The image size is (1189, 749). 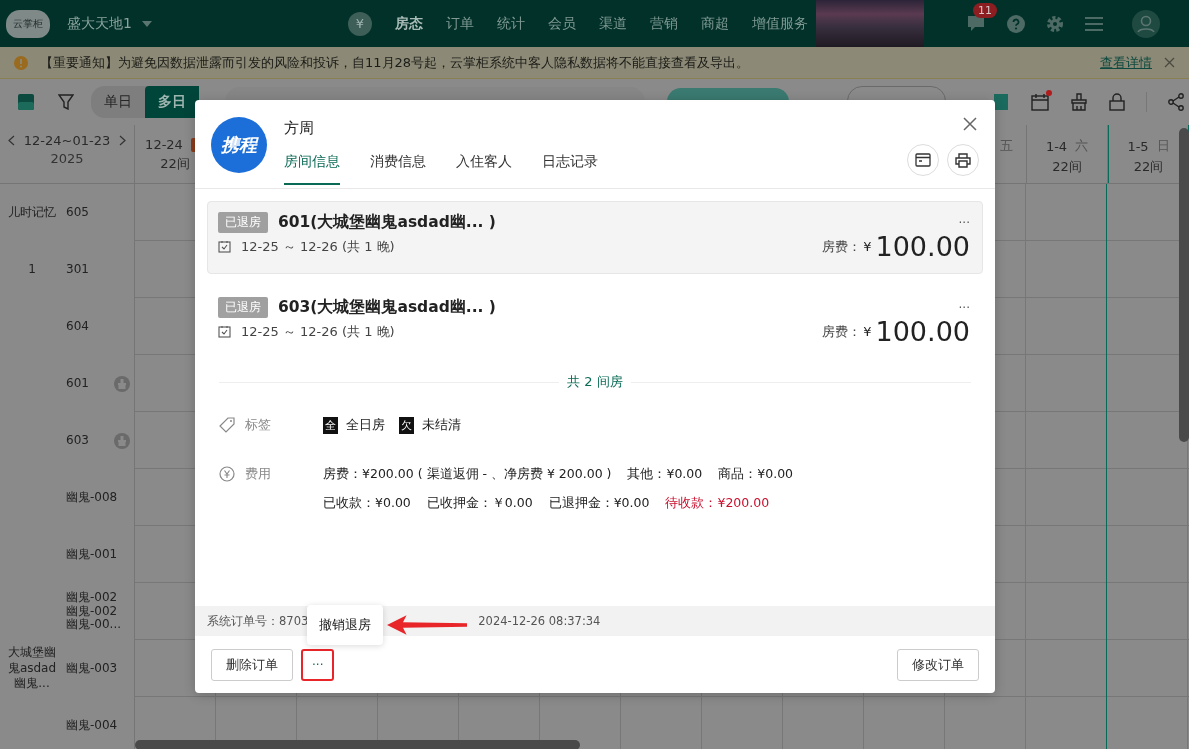 I want to click on room-number: 幽鬼-008, so click(x=92, y=497).